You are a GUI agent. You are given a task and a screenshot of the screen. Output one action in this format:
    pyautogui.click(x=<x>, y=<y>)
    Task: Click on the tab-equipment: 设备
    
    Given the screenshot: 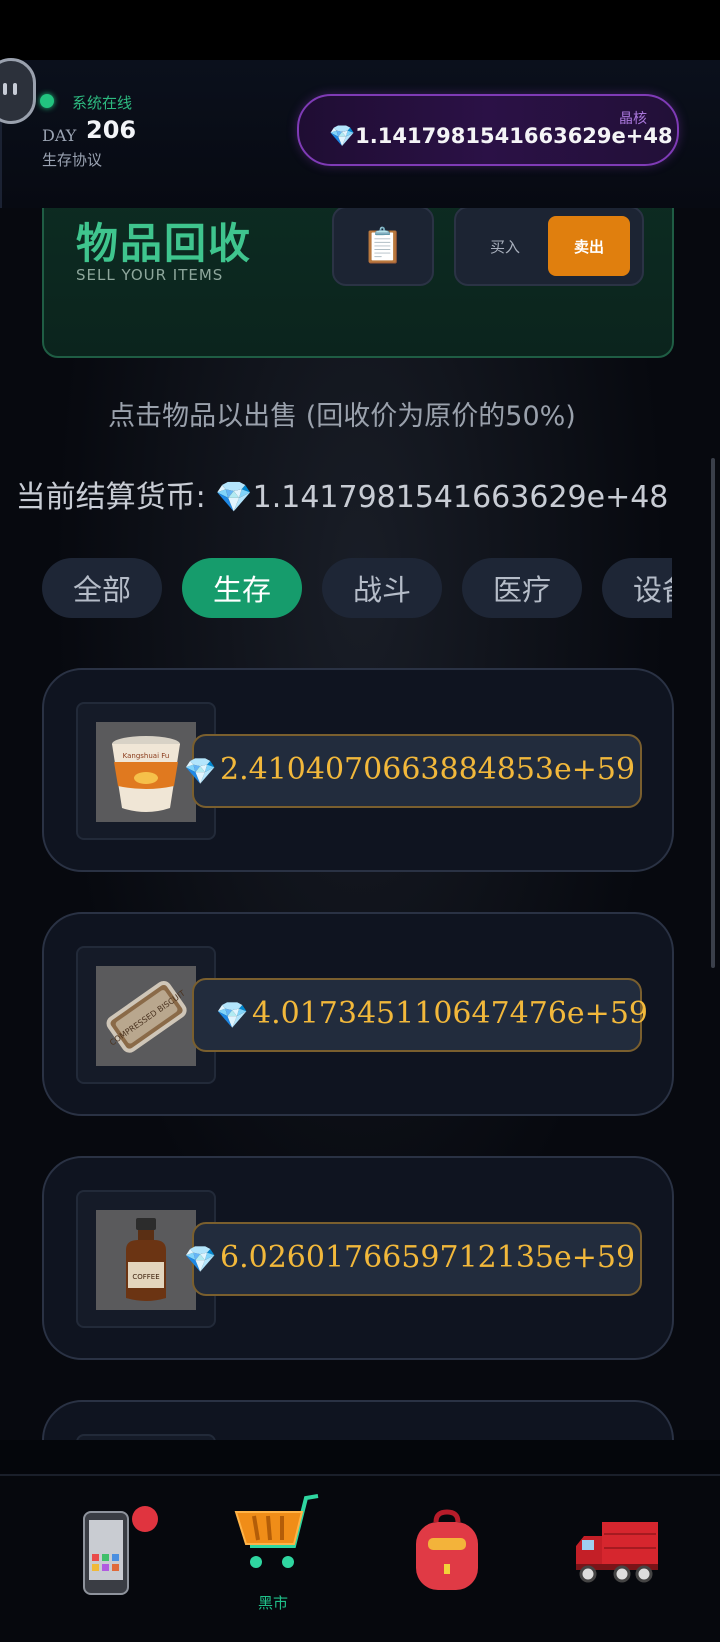 What is the action you would take?
    pyautogui.click(x=637, y=588)
    